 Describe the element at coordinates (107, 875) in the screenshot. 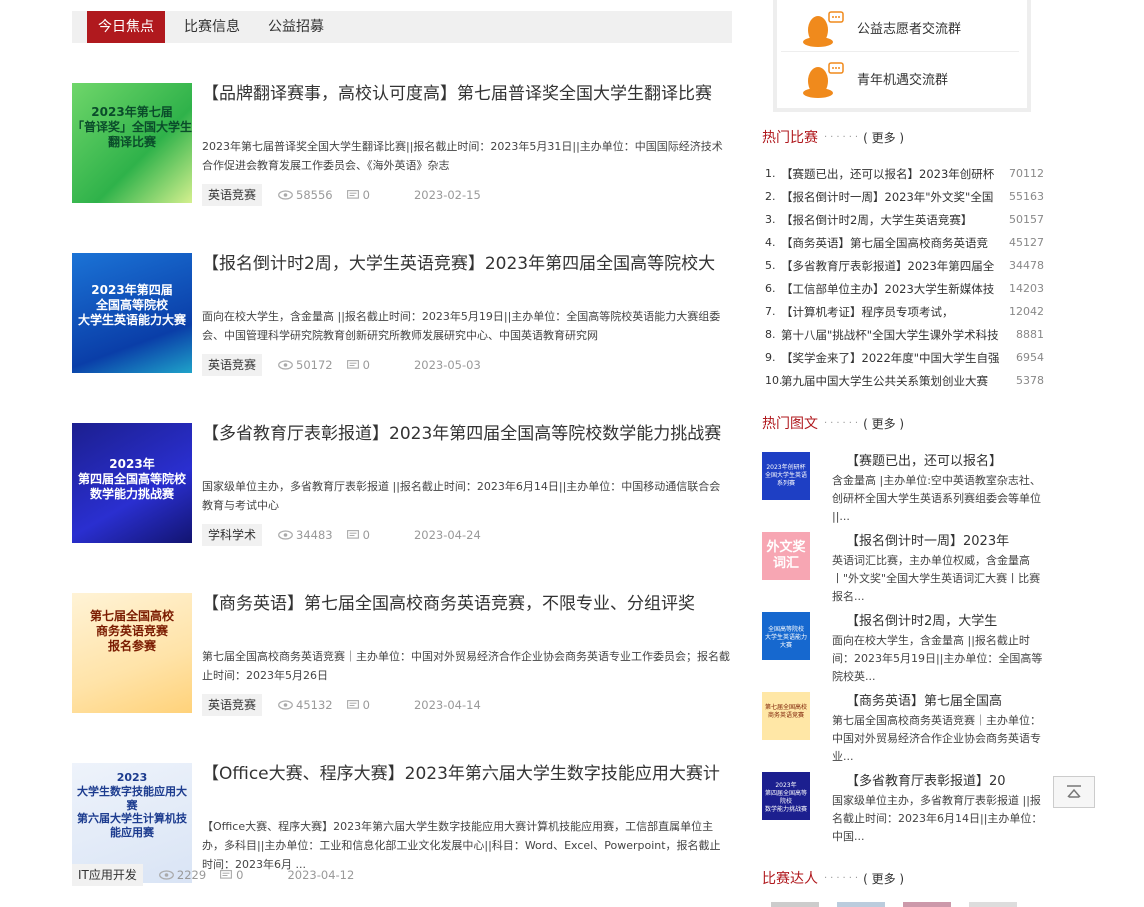

I see `article-tag: IT应用开发` at that location.